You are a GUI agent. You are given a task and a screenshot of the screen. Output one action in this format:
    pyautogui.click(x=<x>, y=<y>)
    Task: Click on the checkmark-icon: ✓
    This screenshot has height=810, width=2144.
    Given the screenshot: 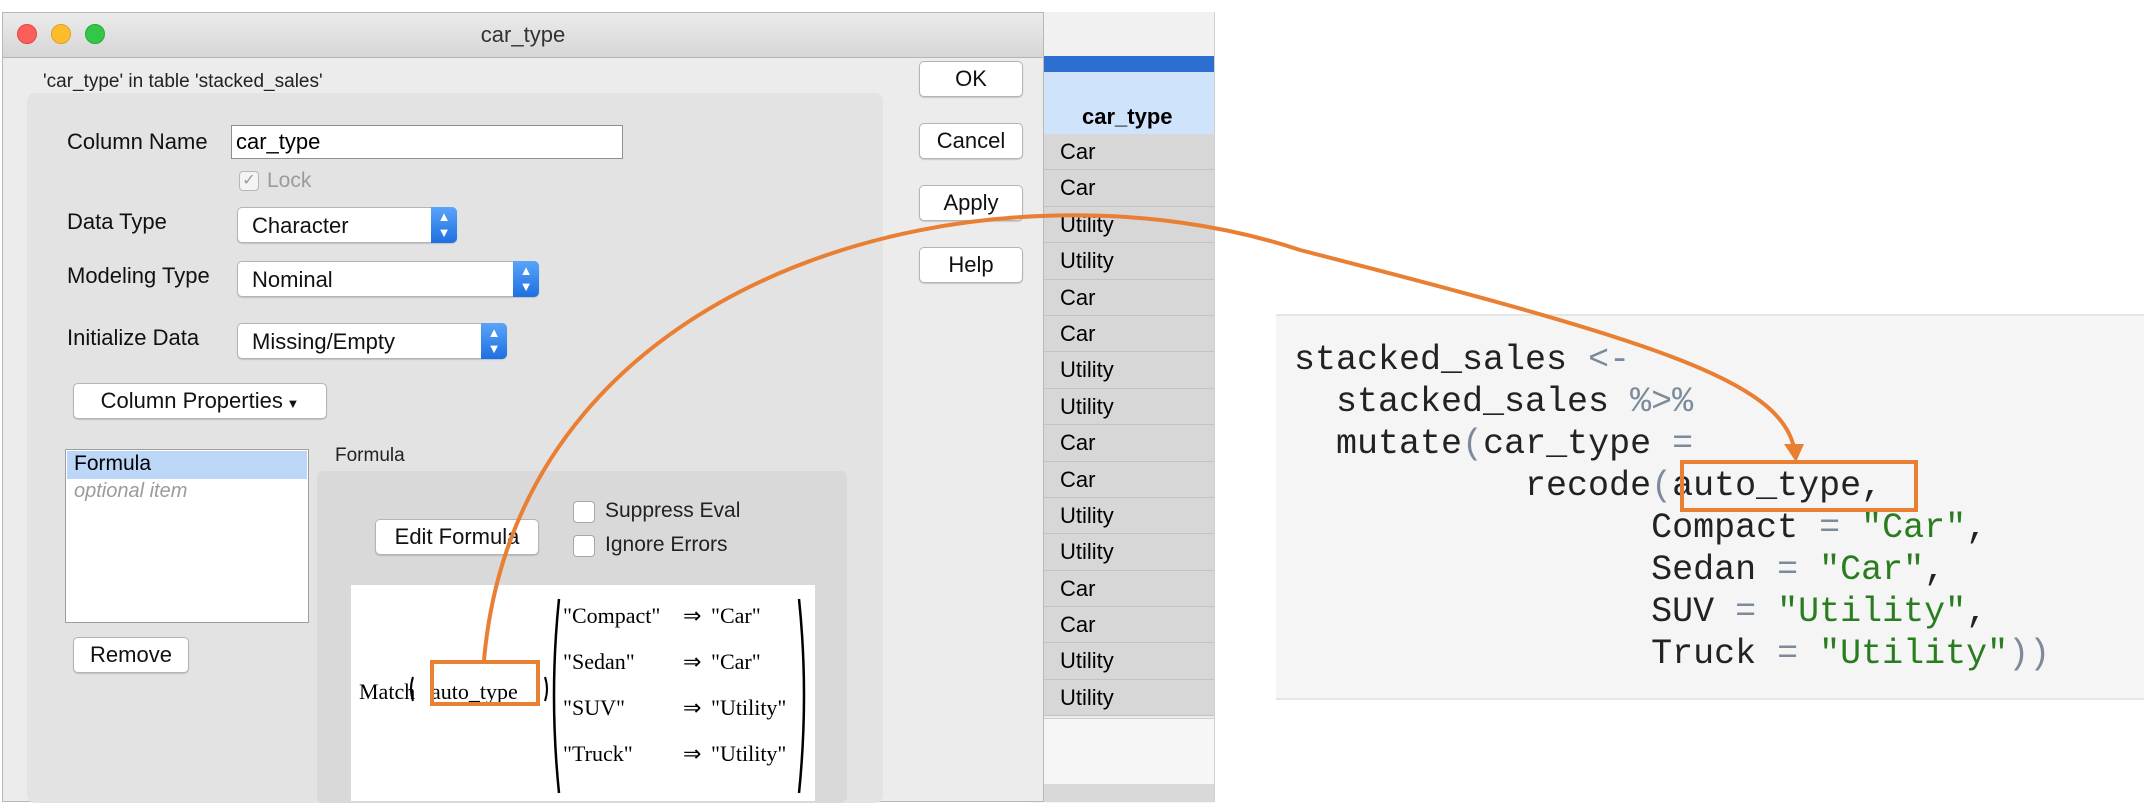 What is the action you would take?
    pyautogui.click(x=249, y=180)
    